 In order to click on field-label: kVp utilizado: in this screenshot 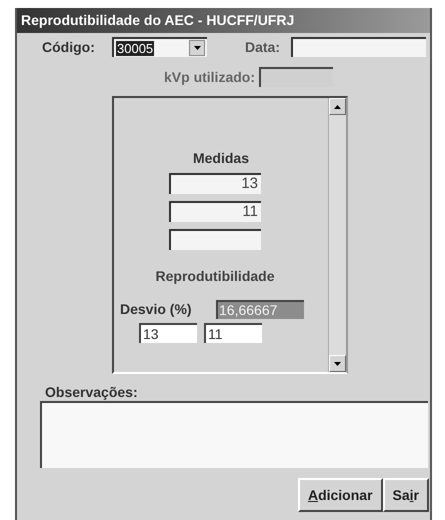, I will do `click(209, 77)`.